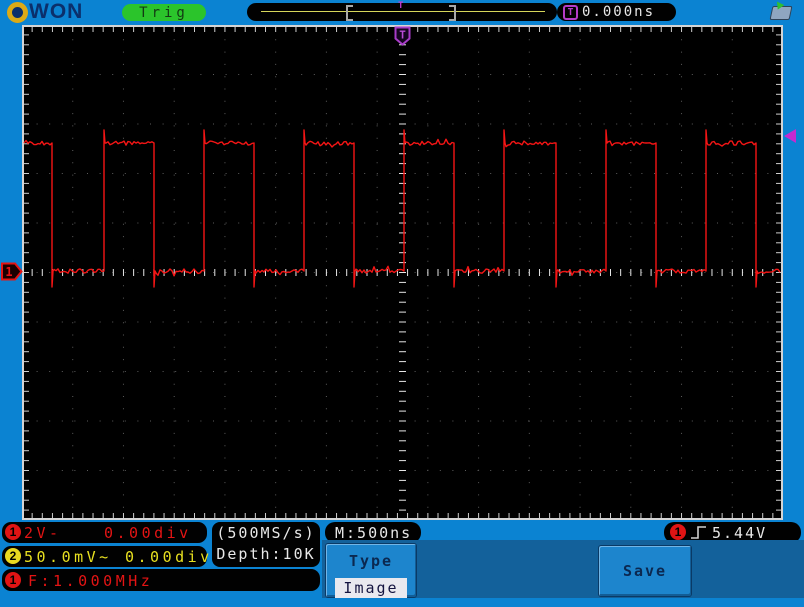  What do you see at coordinates (371, 561) in the screenshot?
I see `type-label: Type` at bounding box center [371, 561].